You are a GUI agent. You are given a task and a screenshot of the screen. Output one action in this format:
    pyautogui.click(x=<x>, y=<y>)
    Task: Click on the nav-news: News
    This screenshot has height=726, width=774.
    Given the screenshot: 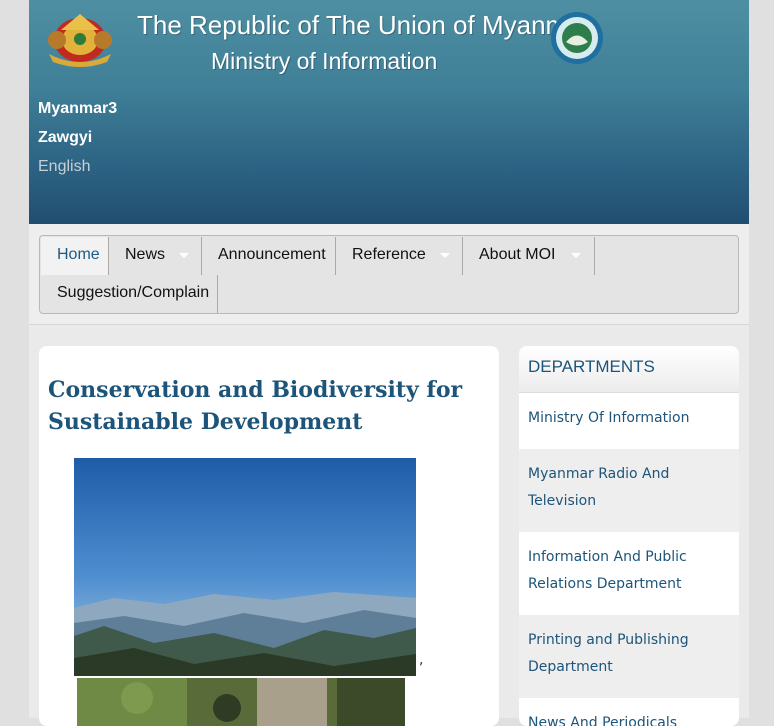 What is the action you would take?
    pyautogui.click(x=155, y=256)
    